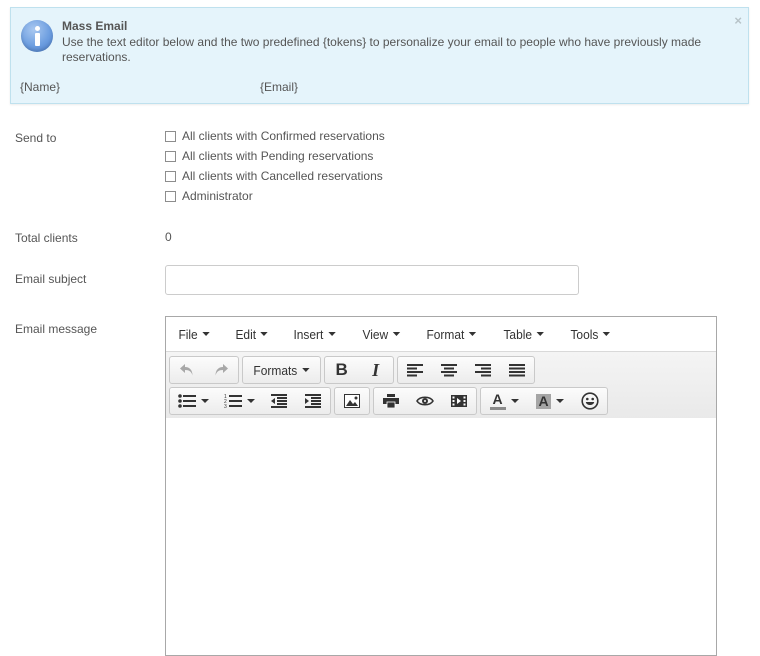 This screenshot has width=760, height=656. I want to click on background-color-icon: A, so click(543, 400).